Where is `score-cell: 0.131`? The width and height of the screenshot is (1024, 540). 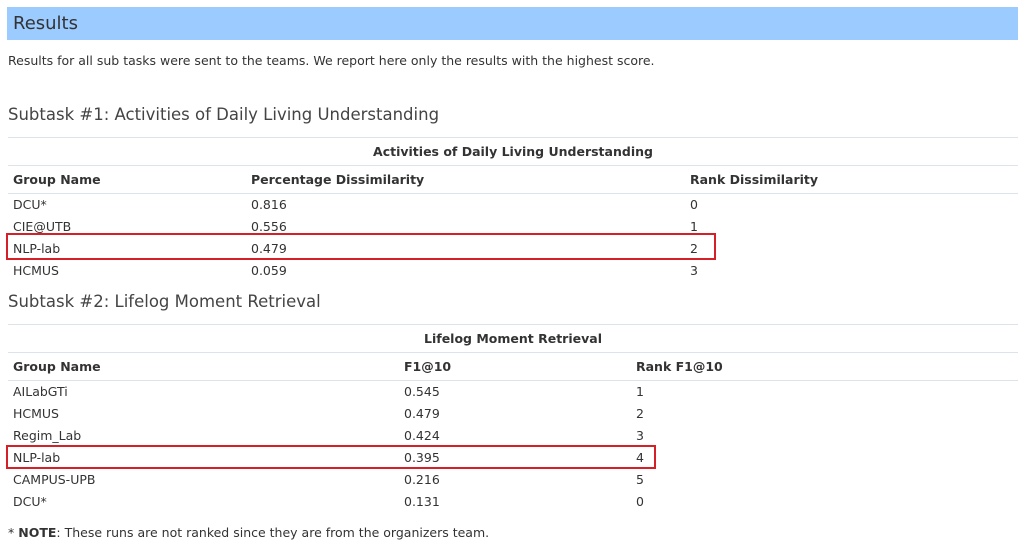
score-cell: 0.131 is located at coordinates (422, 501).